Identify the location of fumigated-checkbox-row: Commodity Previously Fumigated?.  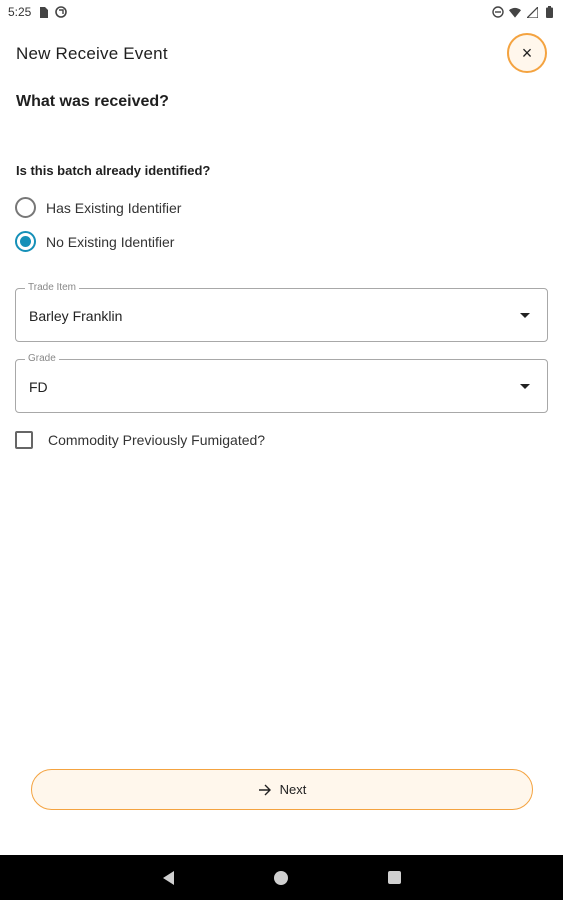
(140, 440).